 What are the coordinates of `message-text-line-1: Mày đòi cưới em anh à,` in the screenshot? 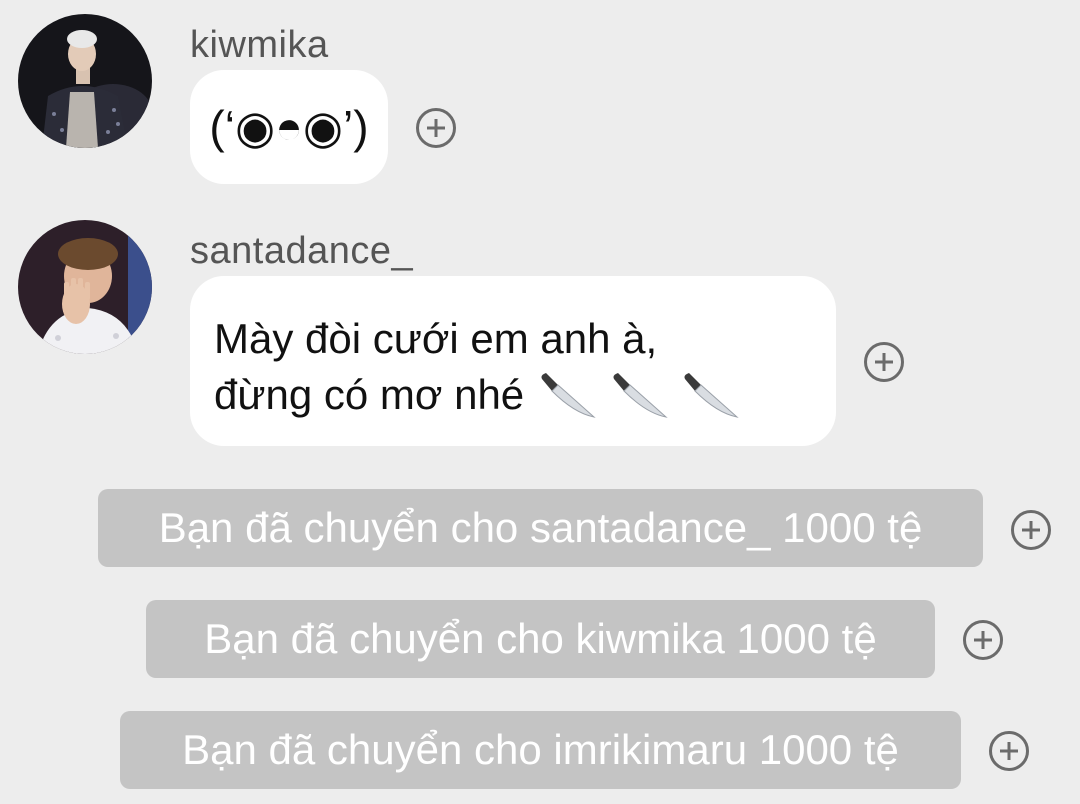 It's located at (436, 338).